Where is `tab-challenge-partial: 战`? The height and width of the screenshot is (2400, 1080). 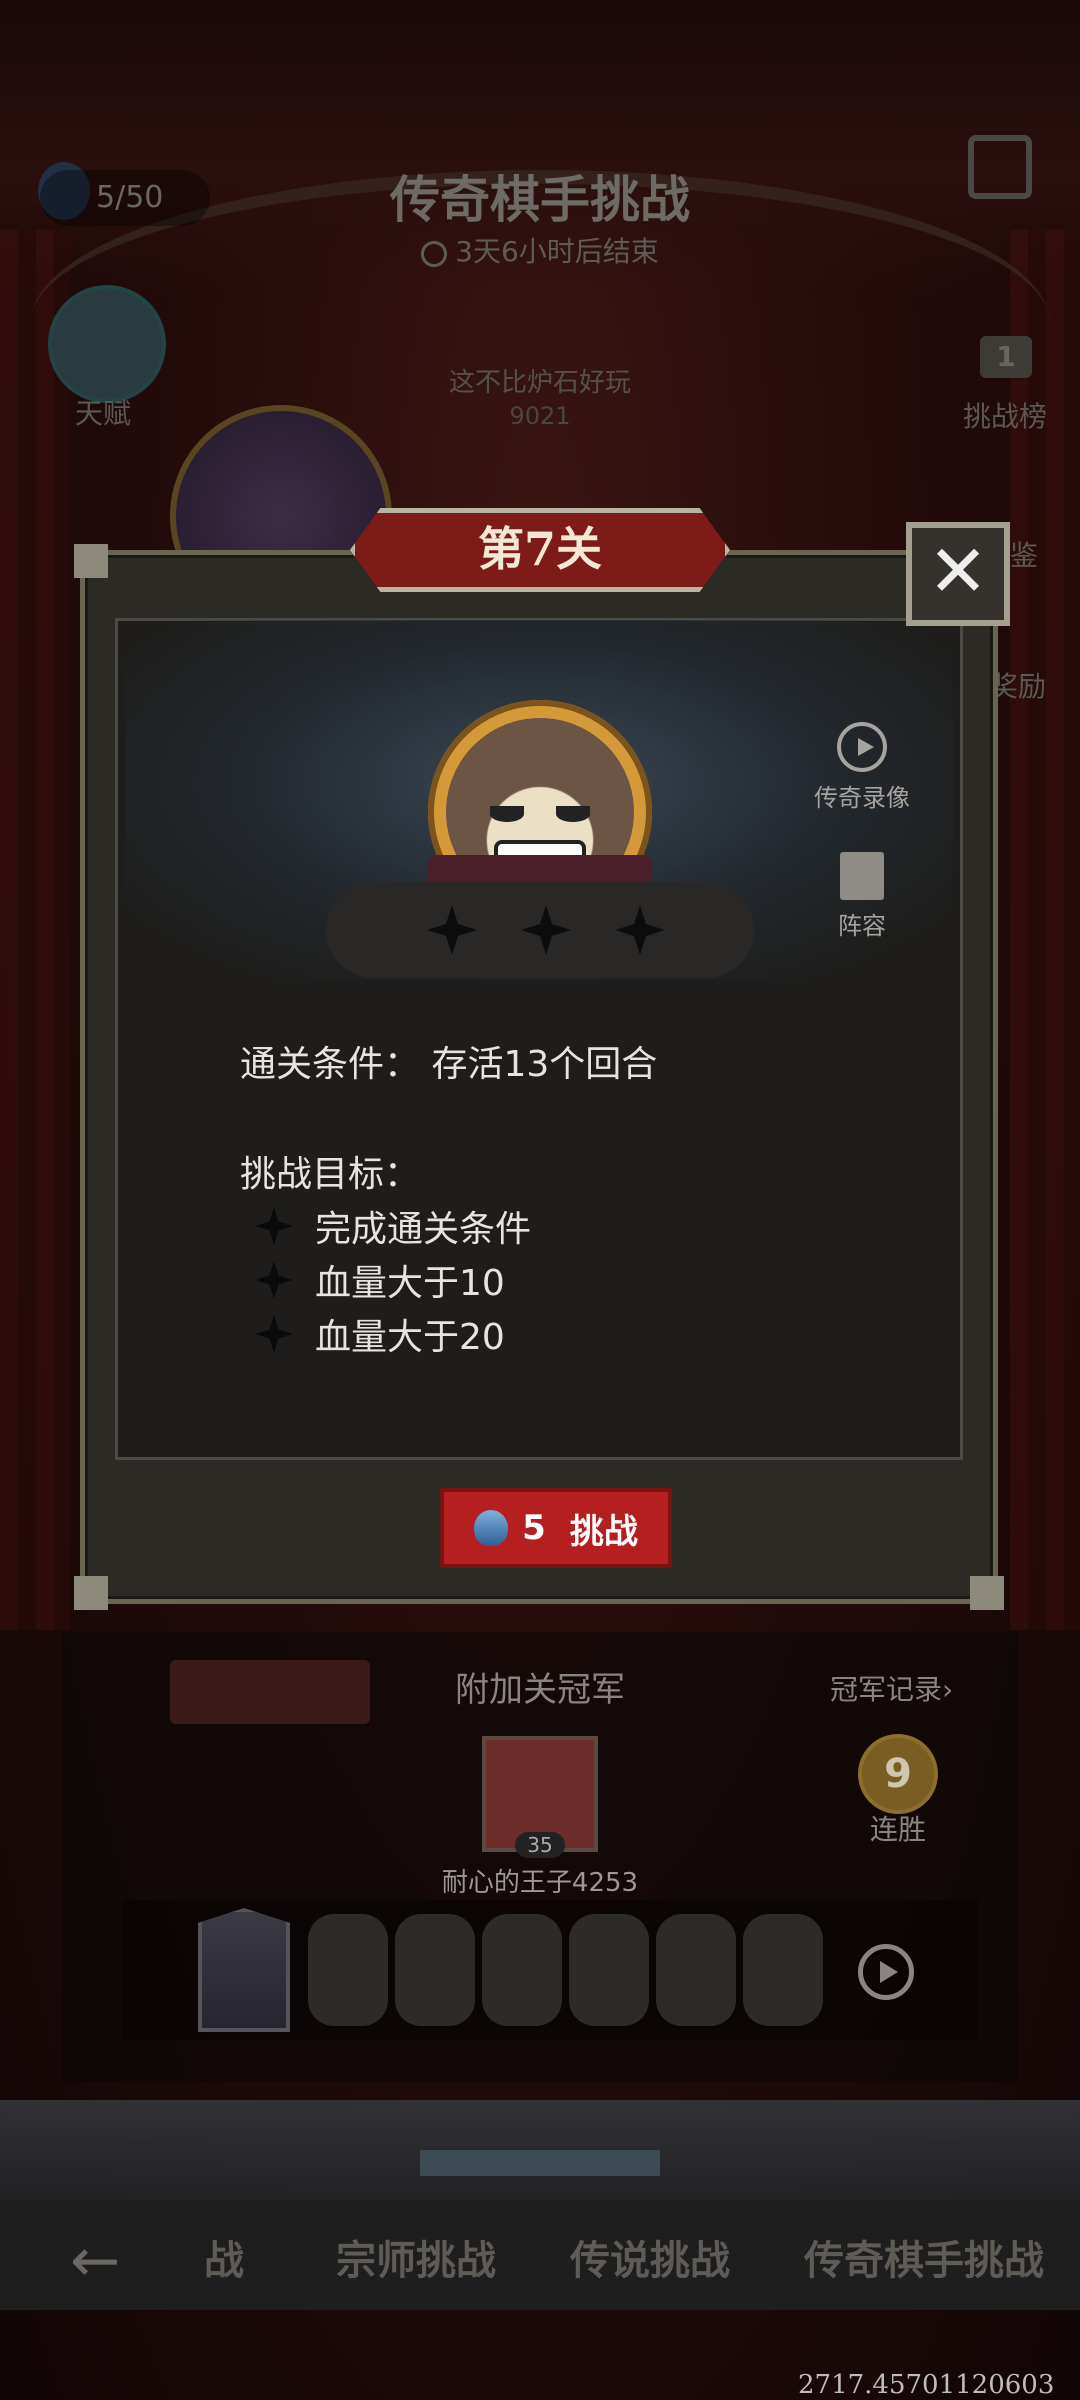 tab-challenge-partial: 战 is located at coordinates (224, 2257).